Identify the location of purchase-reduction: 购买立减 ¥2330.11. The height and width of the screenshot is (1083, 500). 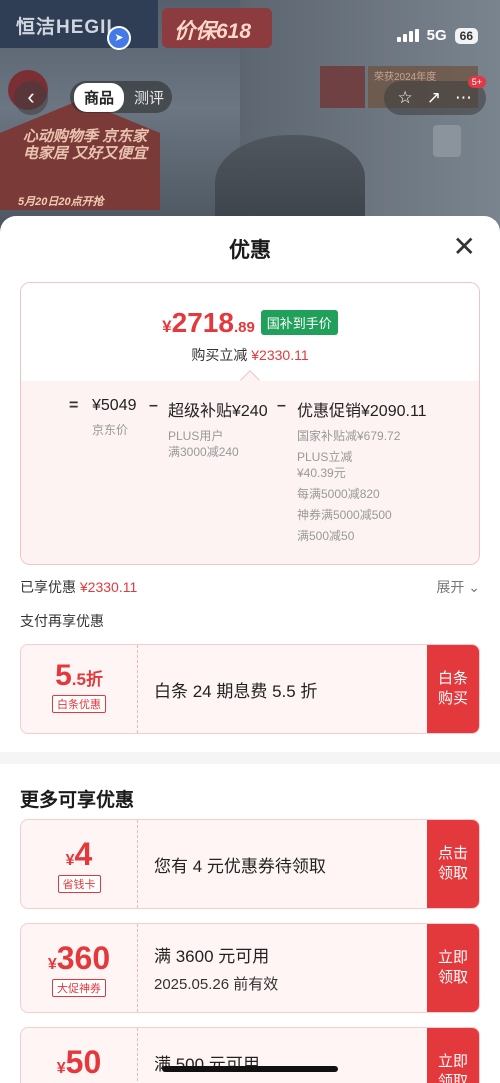
(250, 355).